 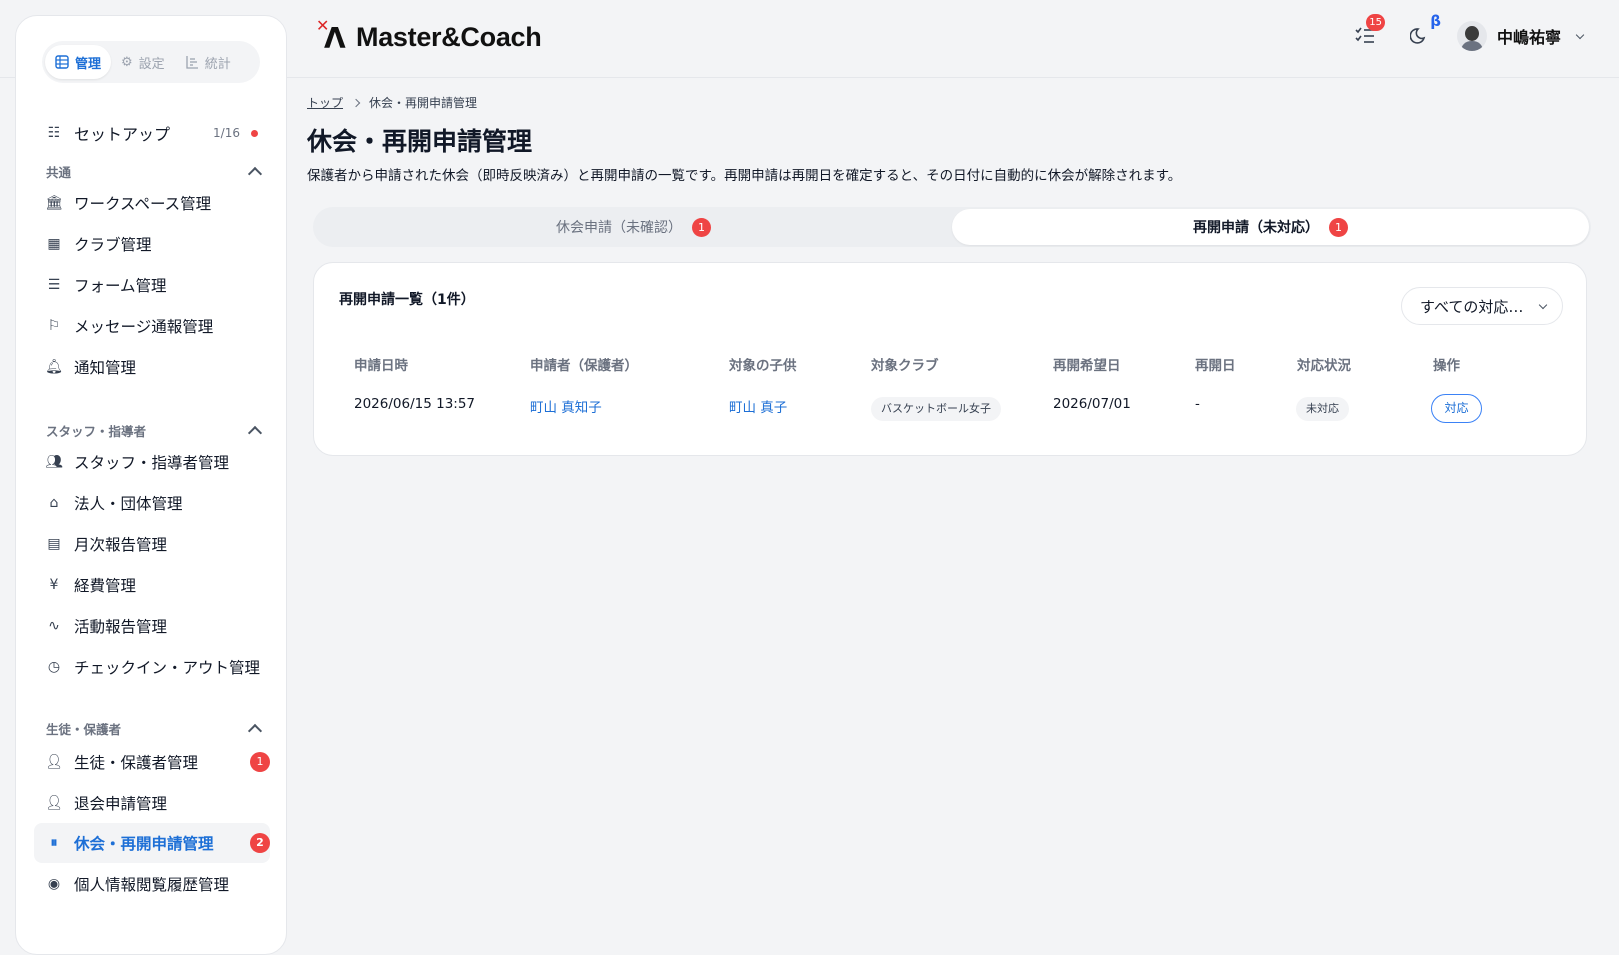 What do you see at coordinates (192, 62) in the screenshot?
I see `bar-chart-icon` at bounding box center [192, 62].